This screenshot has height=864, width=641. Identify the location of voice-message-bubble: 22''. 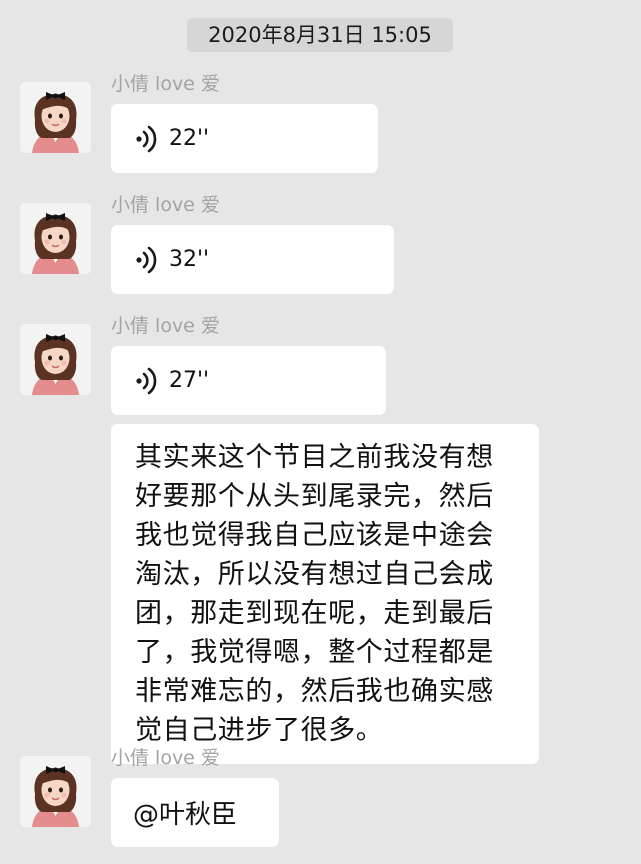
(244, 138).